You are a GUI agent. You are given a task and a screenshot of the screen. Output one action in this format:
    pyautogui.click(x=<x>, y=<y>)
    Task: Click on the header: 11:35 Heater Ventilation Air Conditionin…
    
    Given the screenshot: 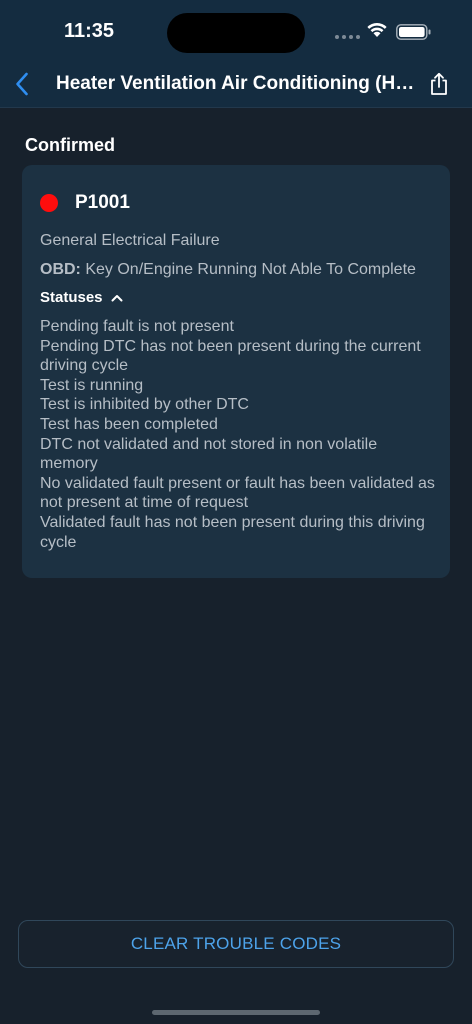 What is the action you would take?
    pyautogui.click(x=236, y=54)
    